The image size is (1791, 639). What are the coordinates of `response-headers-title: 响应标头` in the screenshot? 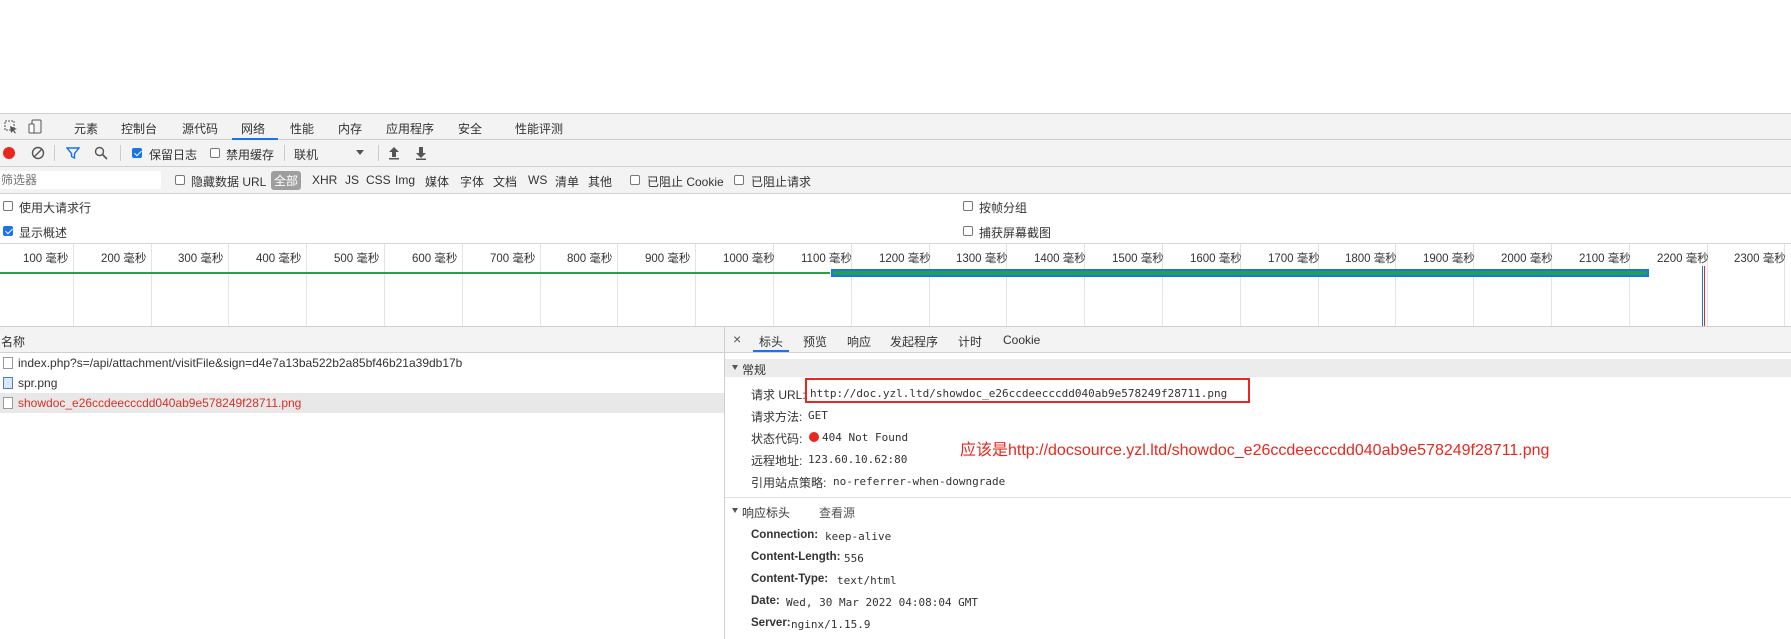 It's located at (766, 513).